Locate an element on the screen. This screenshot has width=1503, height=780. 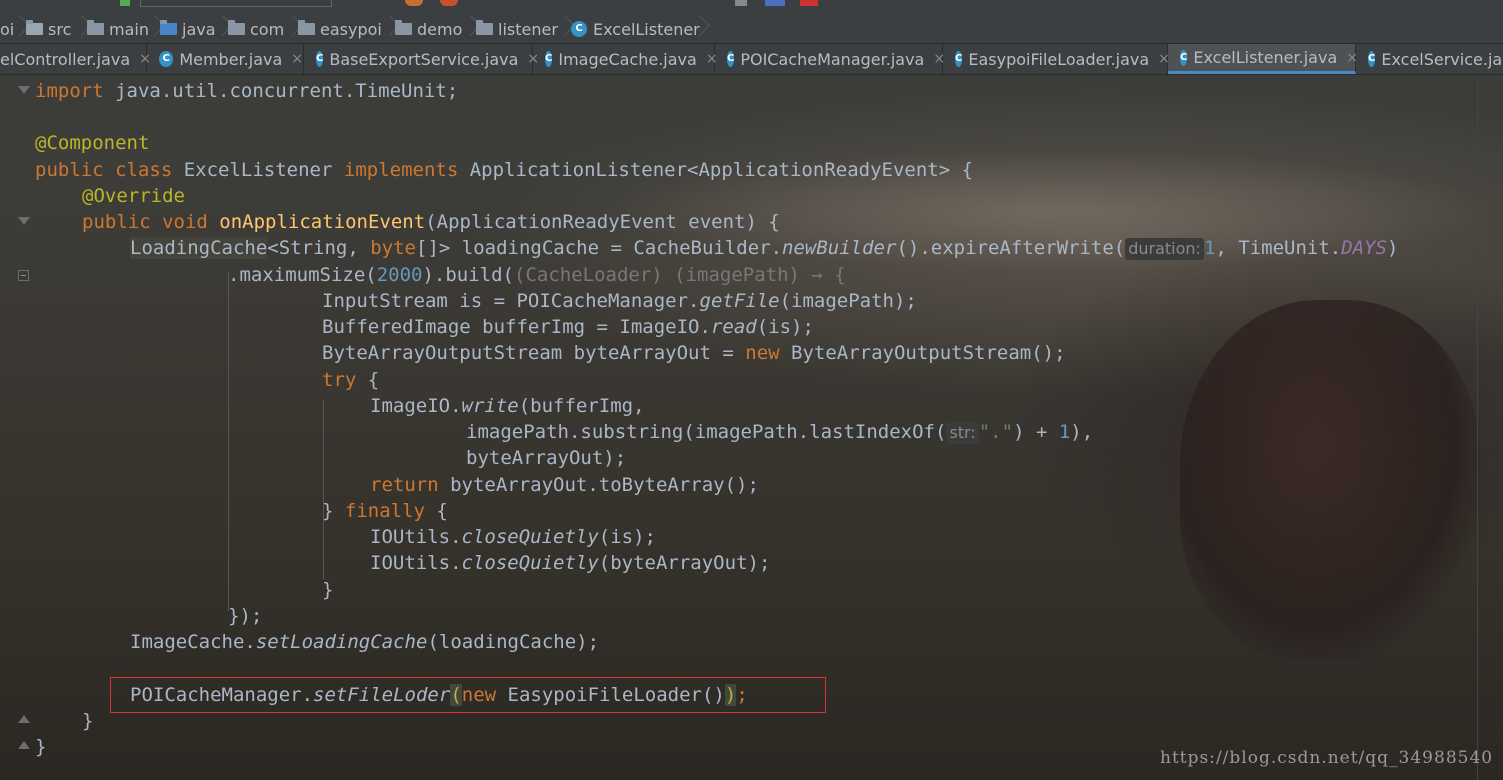
code-line: @Override is located at coordinates (133, 196).